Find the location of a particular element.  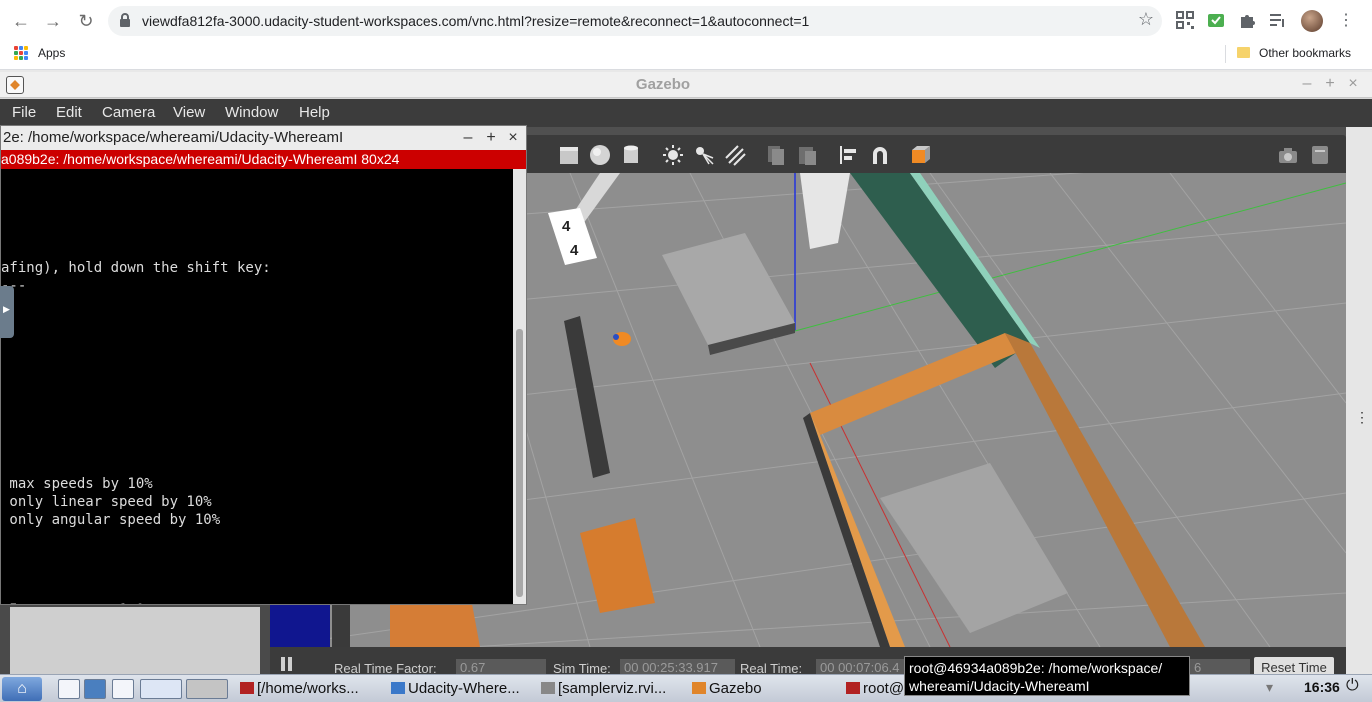

profile-avatar is located at coordinates (1312, 21).